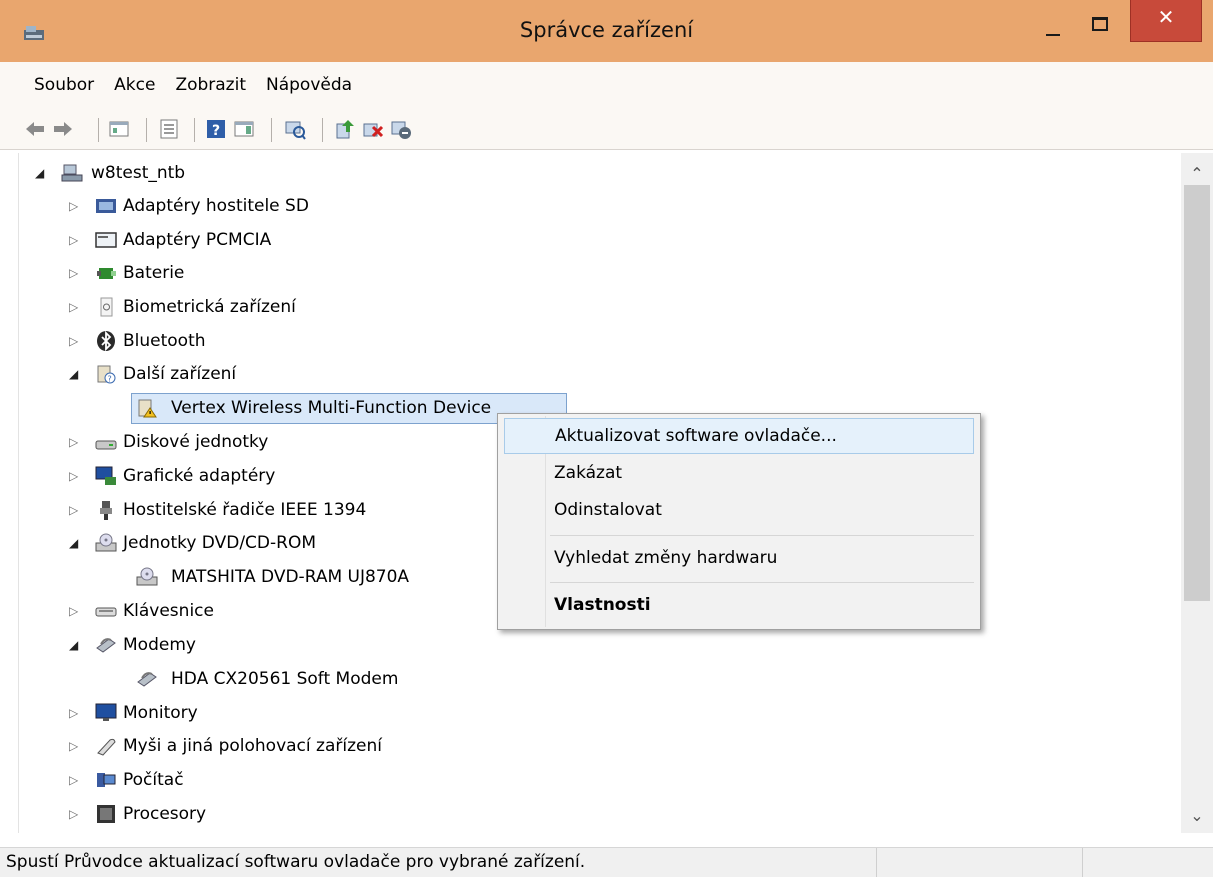 The height and width of the screenshot is (877, 1213). What do you see at coordinates (169, 173) in the screenshot?
I see `tree-root: ◢ w8test_ntb` at bounding box center [169, 173].